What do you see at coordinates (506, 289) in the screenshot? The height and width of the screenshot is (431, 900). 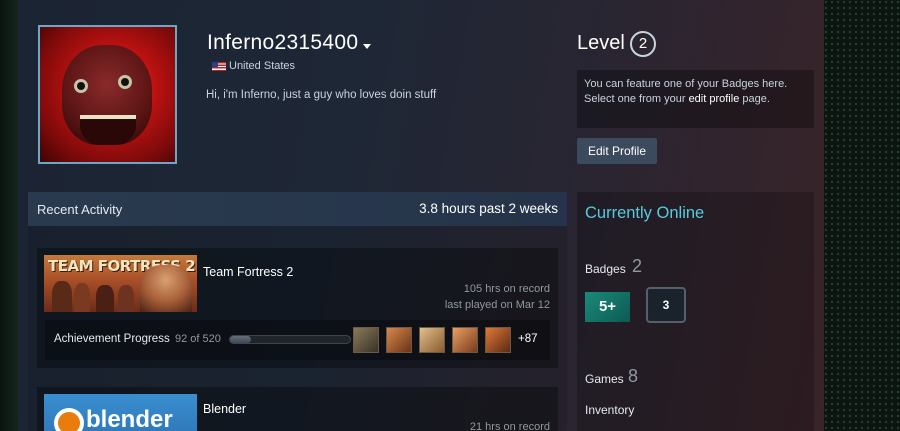 I see `hours-on-record: 105 hrs on record` at bounding box center [506, 289].